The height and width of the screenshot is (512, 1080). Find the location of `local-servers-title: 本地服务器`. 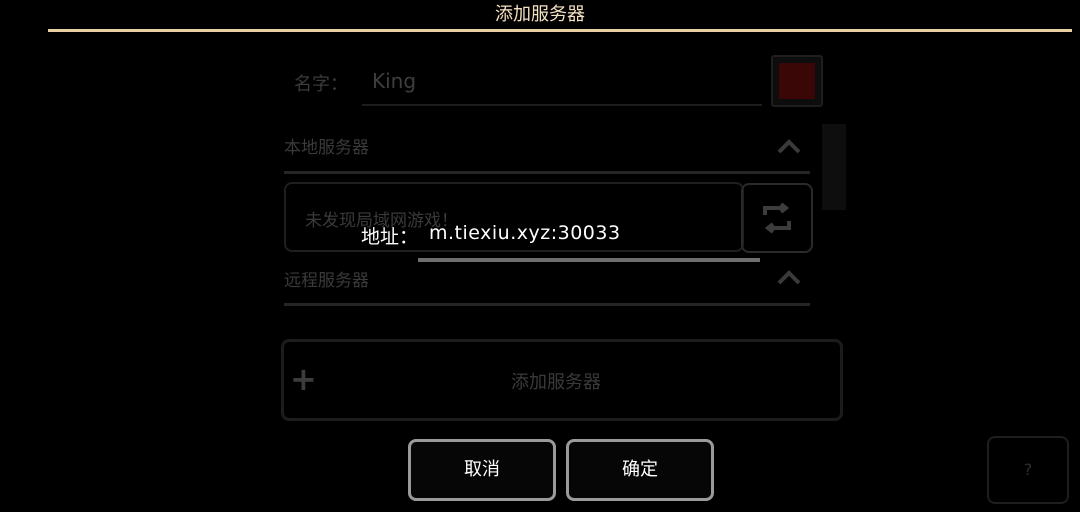

local-servers-title: 本地服务器 is located at coordinates (326, 148).